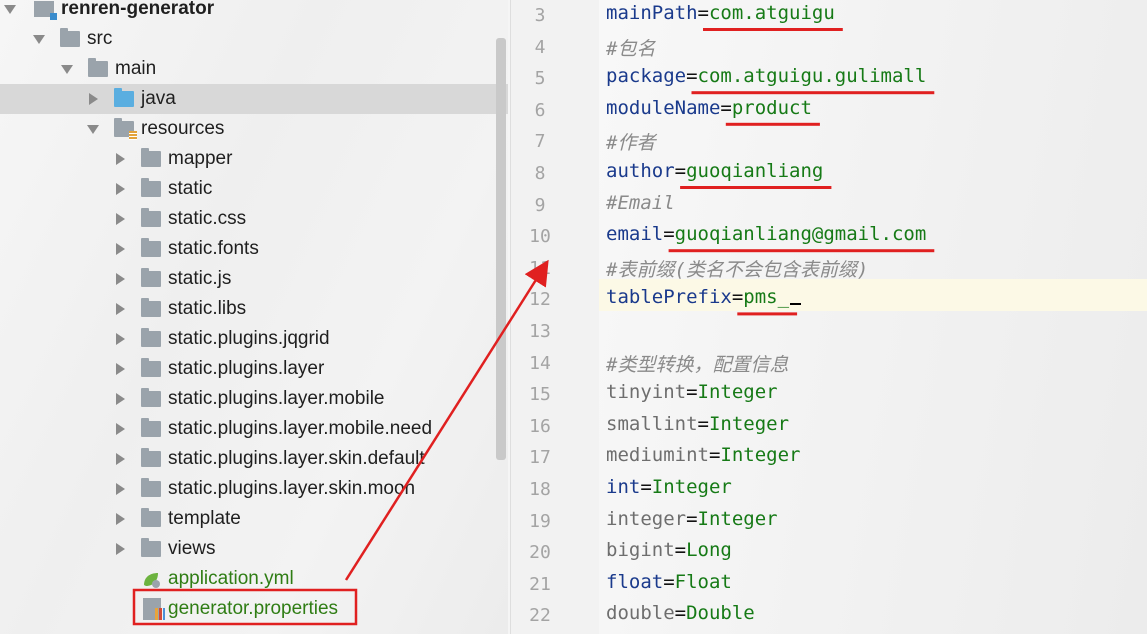  I want to click on code-line: moduleName=product, so click(709, 108).